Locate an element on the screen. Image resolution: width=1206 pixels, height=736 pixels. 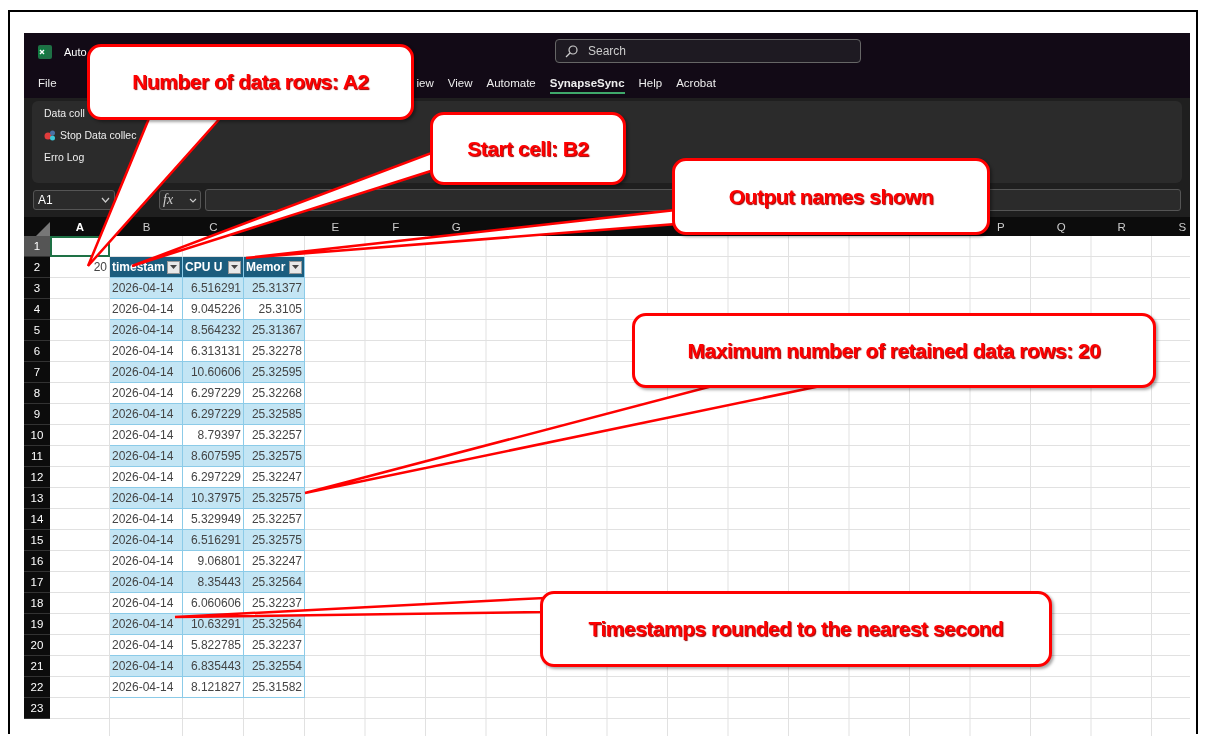
table-cell: 25.32585 is located at coordinates (274, 414).